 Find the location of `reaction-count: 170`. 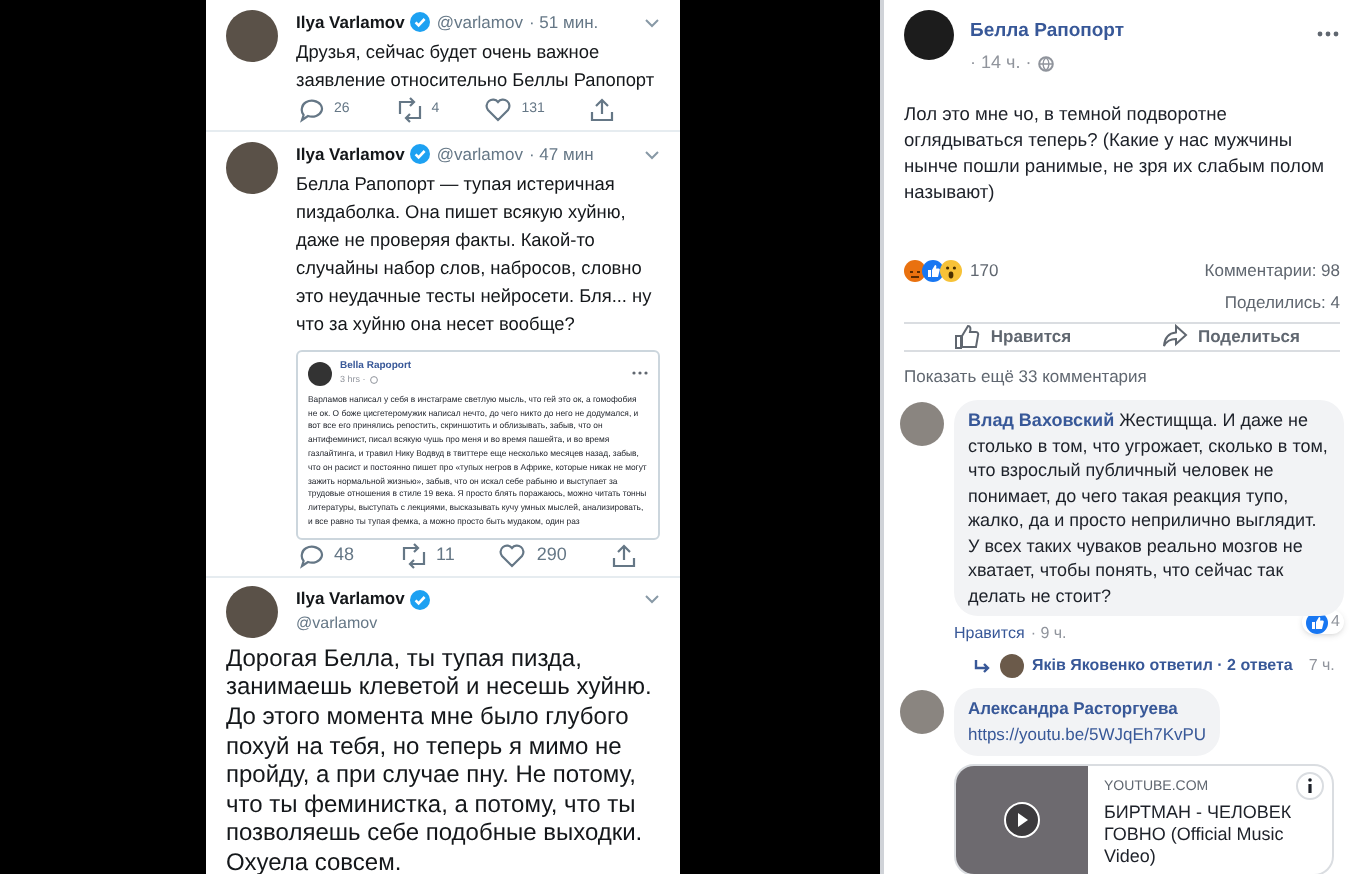

reaction-count: 170 is located at coordinates (984, 270).